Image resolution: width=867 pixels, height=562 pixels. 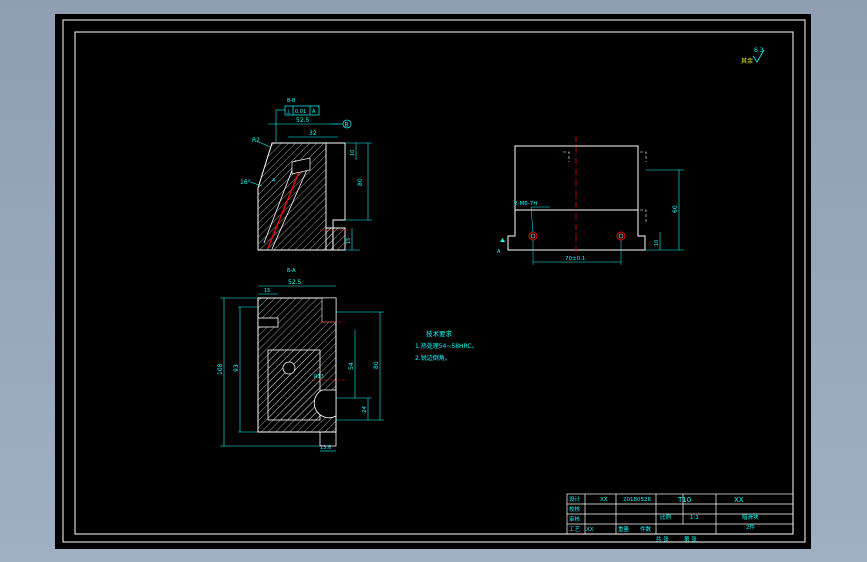 What do you see at coordinates (349, 241) in the screenshot?
I see `dim-a-bottom: 15` at bounding box center [349, 241].